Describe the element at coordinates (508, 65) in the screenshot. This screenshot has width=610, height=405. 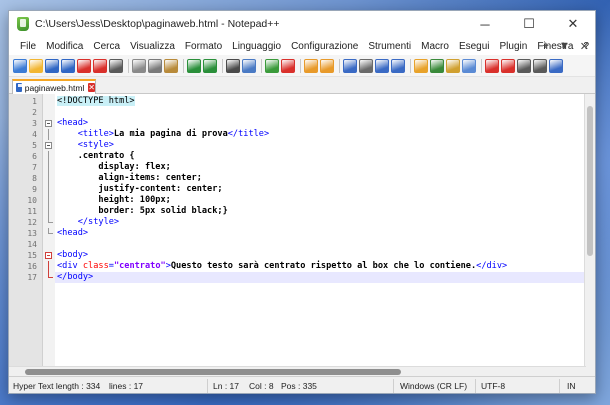
I see `stop-macro-icon` at that location.